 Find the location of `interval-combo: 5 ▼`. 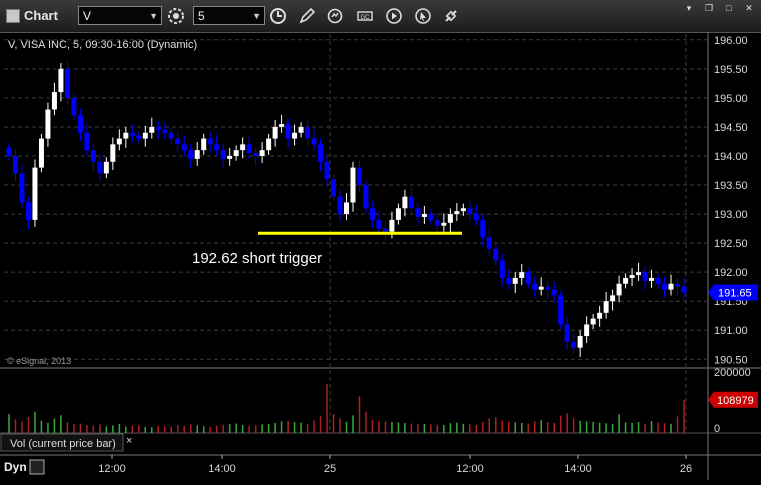

interval-combo: 5 ▼ is located at coordinates (229, 15).